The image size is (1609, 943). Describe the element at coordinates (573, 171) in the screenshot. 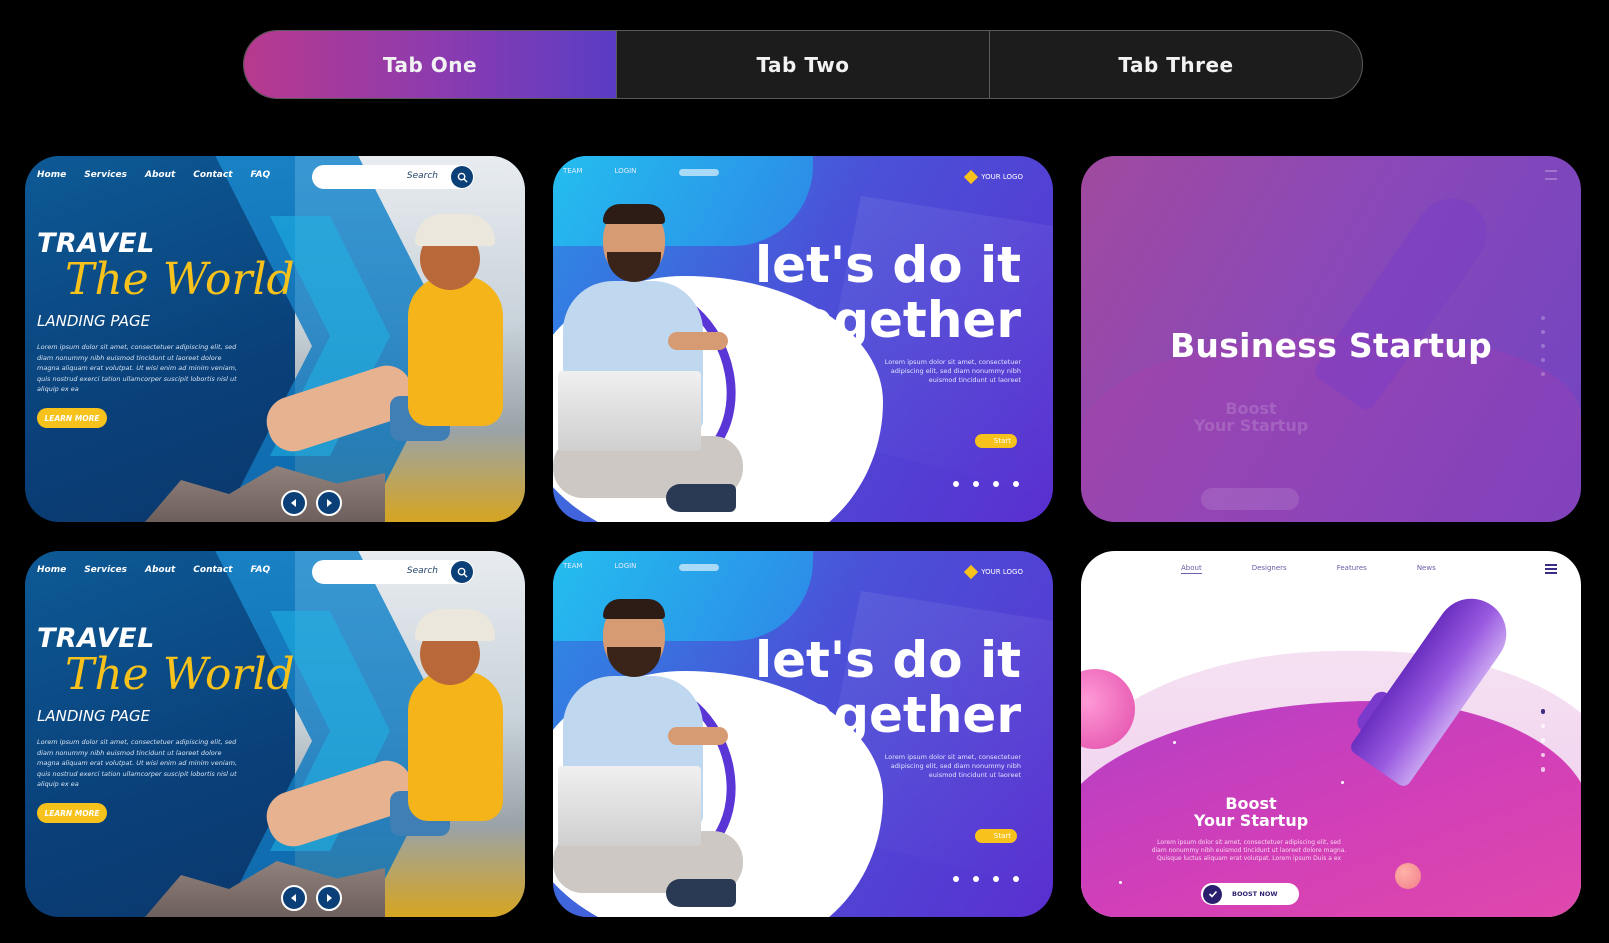

I see `nav-team: TEAM` at that location.